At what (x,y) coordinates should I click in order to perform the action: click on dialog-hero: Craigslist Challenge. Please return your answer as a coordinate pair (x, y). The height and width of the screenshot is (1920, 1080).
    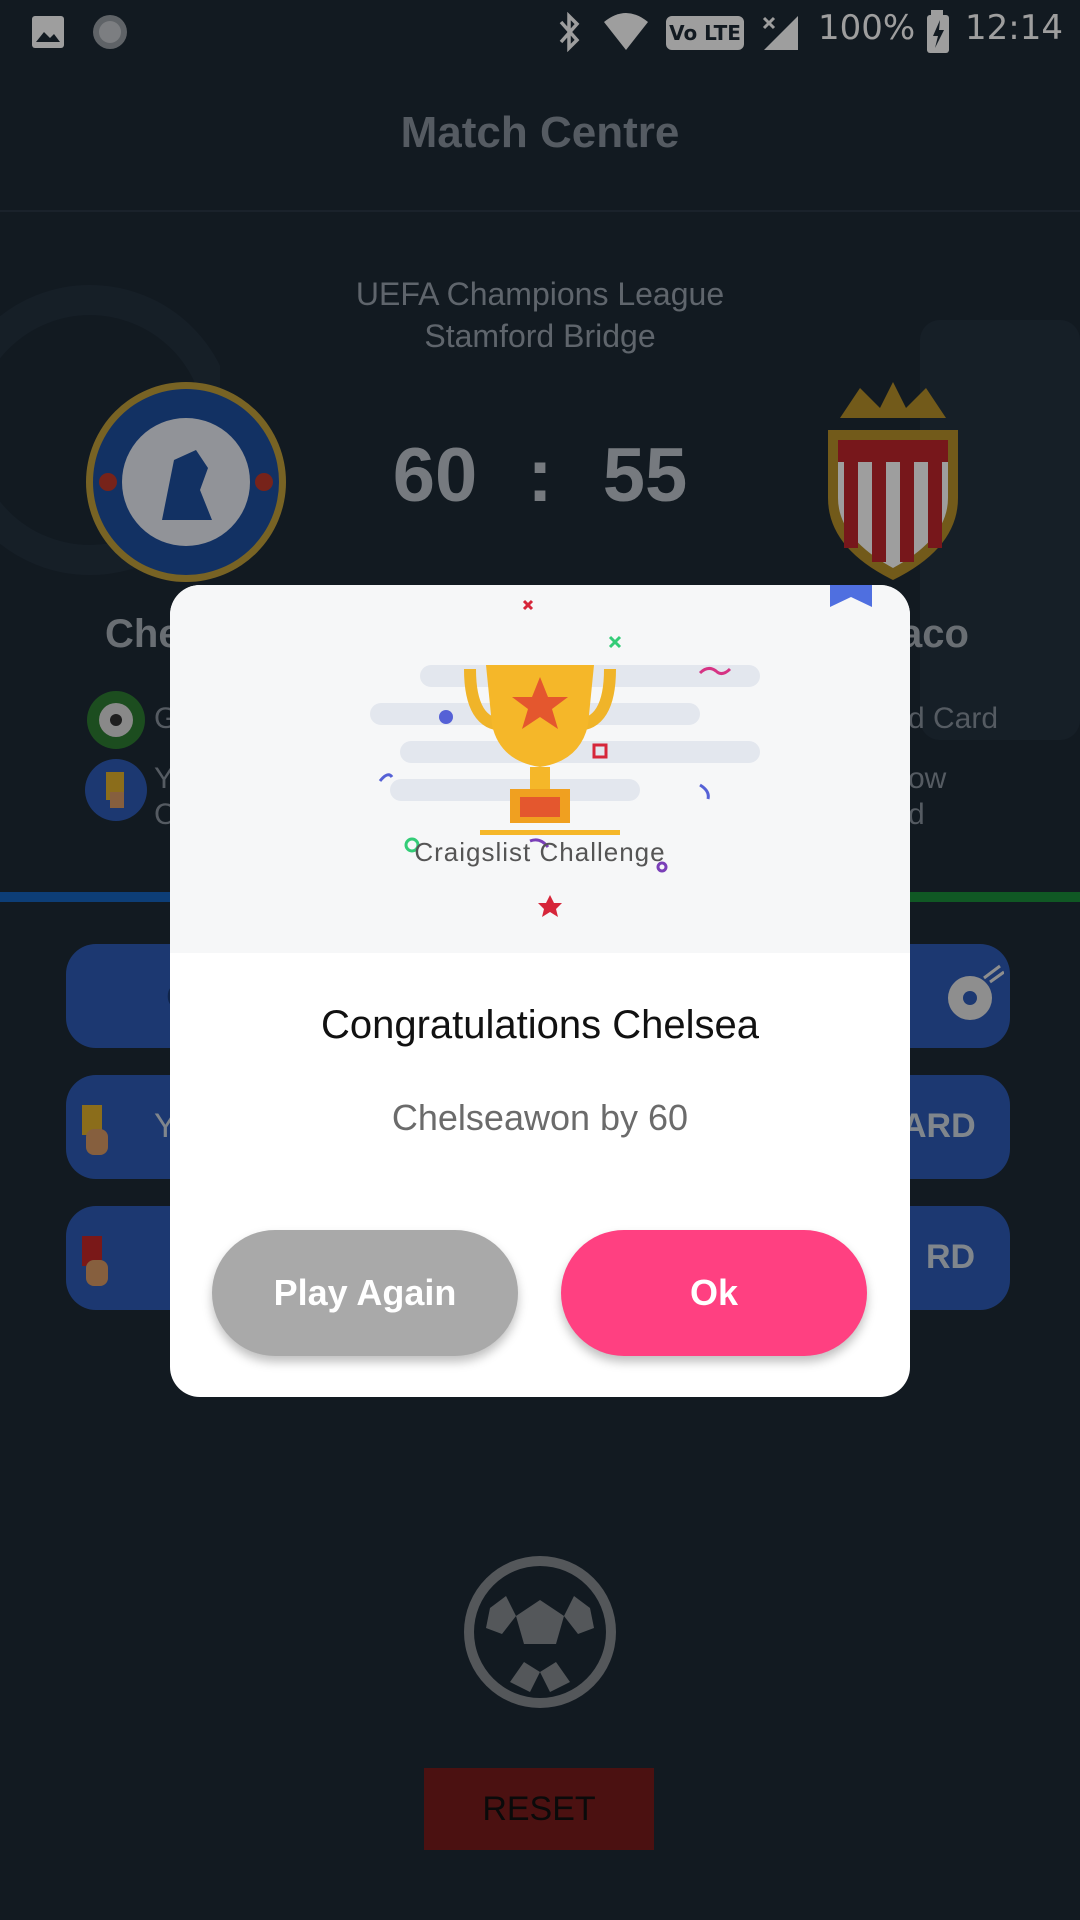
    Looking at the image, I should click on (540, 769).